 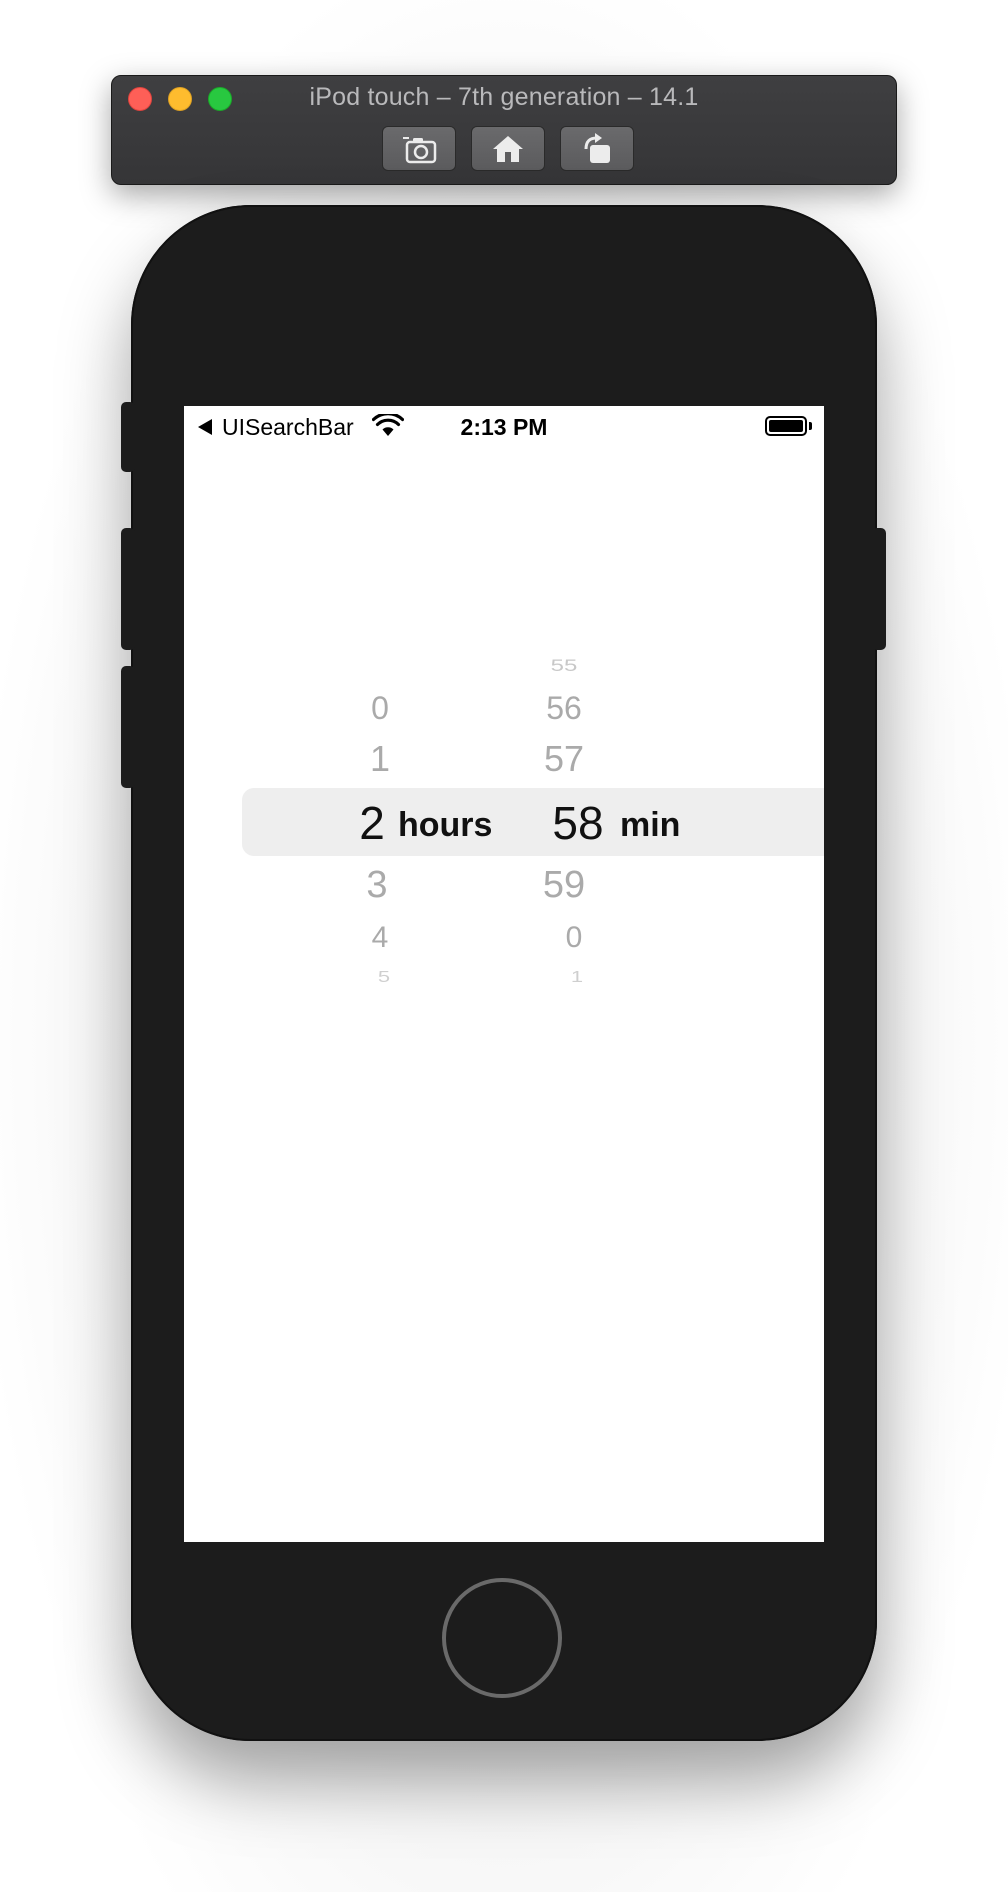 I want to click on simulator-title-bar: iPod touch – 7th generation – 14.1, so click(x=504, y=130).